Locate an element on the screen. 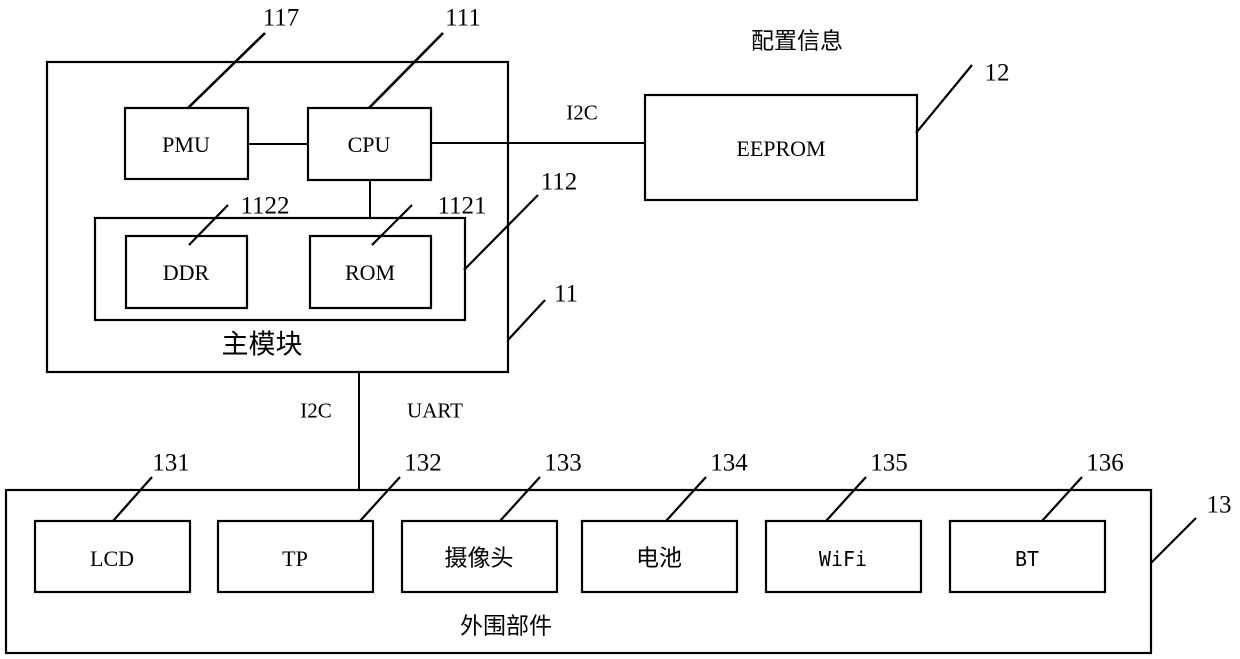 The image size is (1240, 659). eeprom-bus-label: I2C is located at coordinates (582, 112).